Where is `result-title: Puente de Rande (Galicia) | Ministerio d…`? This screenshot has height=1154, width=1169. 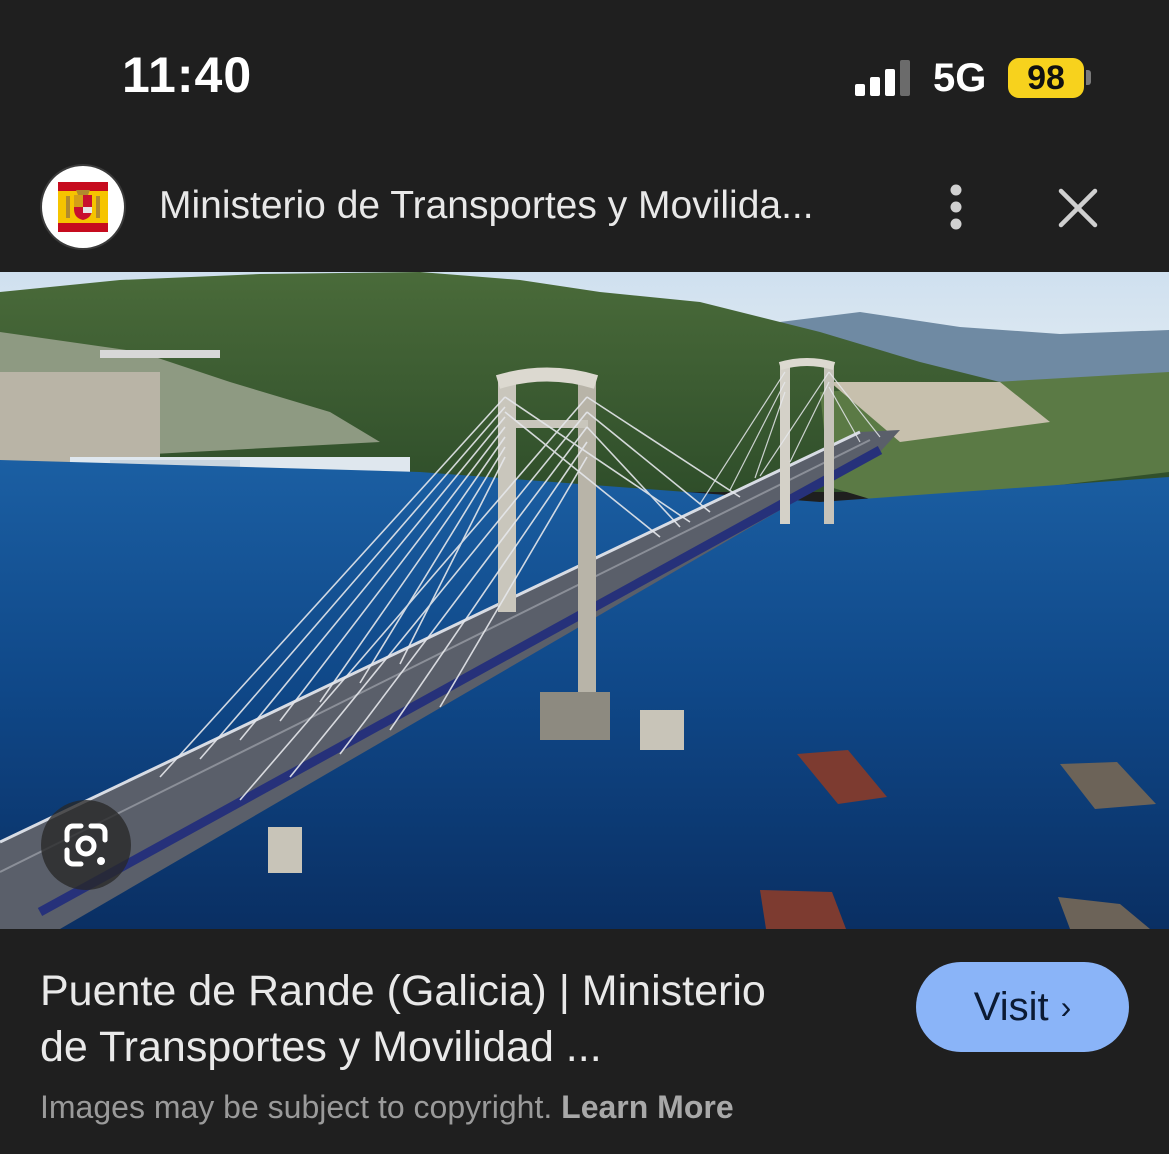
result-title: Puente de Rande (Galicia) | Ministerio d… is located at coordinates (460, 1019).